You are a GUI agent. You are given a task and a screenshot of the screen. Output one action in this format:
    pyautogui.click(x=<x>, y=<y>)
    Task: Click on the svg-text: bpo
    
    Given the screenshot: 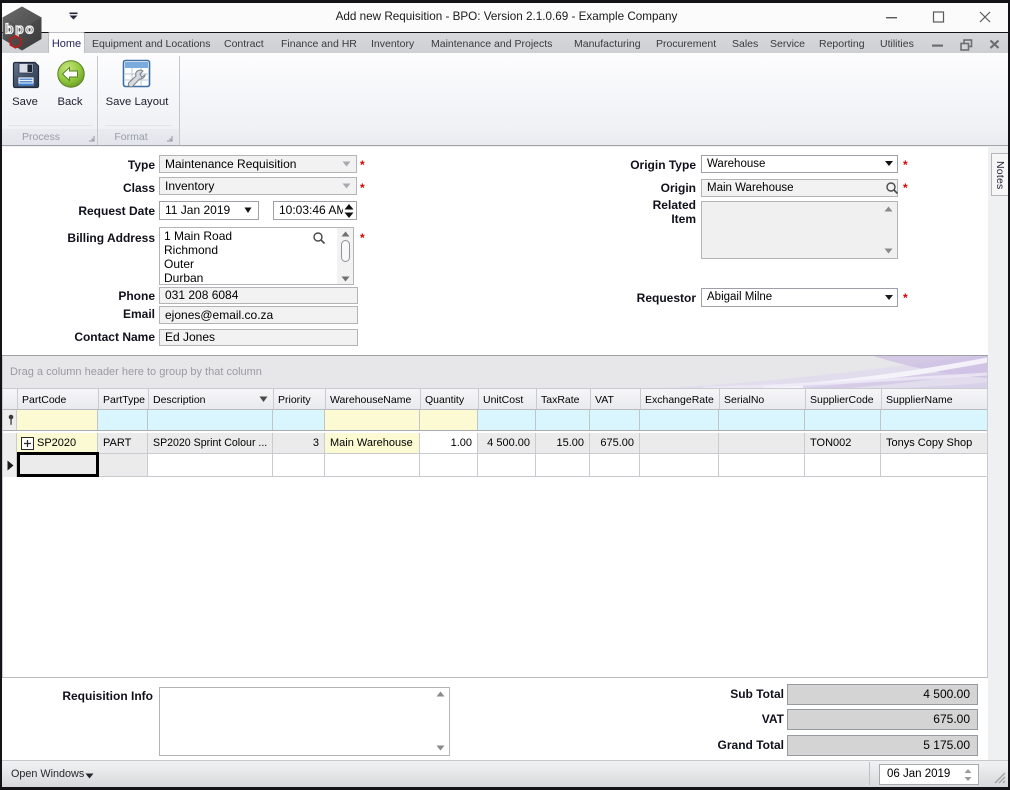 What is the action you would take?
    pyautogui.click(x=20, y=29)
    